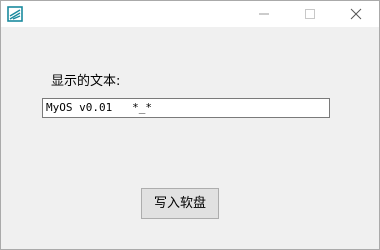  I want to click on minimize-icon, so click(264, 14).